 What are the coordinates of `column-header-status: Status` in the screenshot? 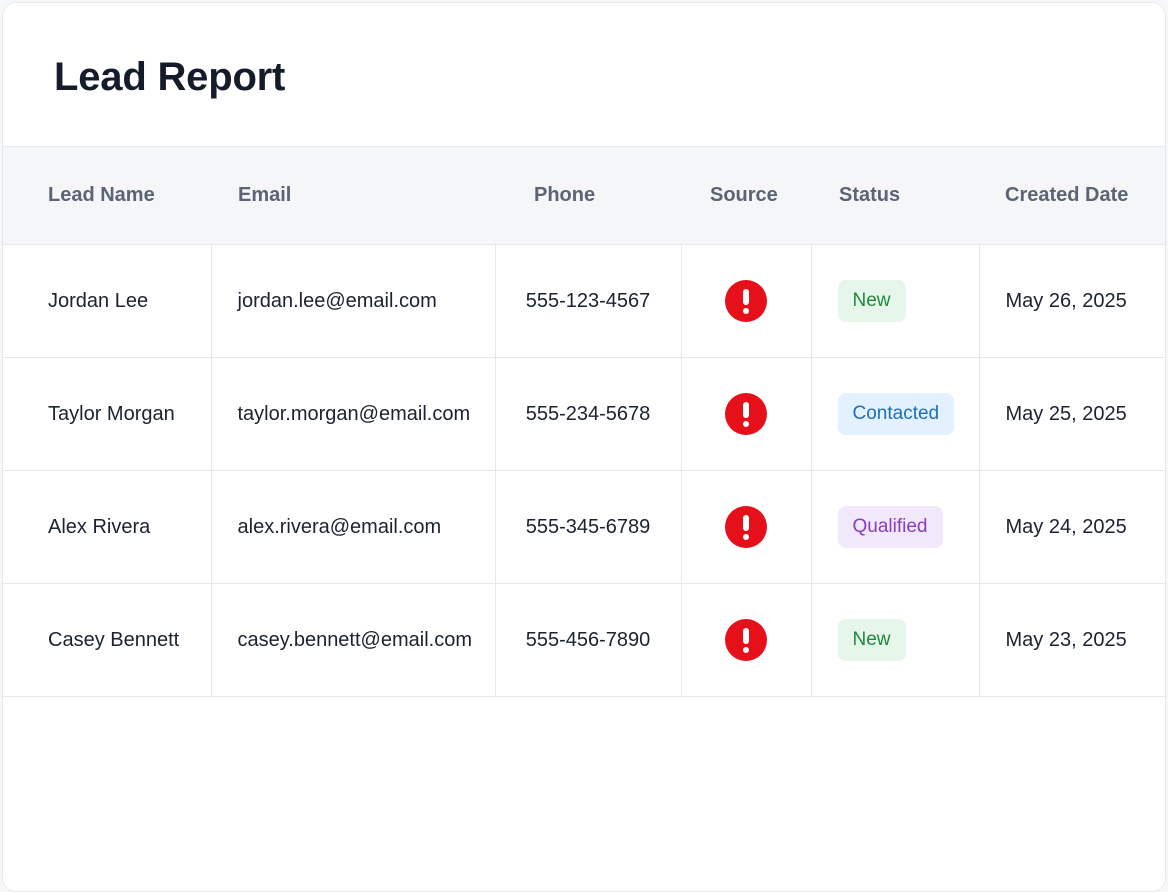 It's located at (895, 195).